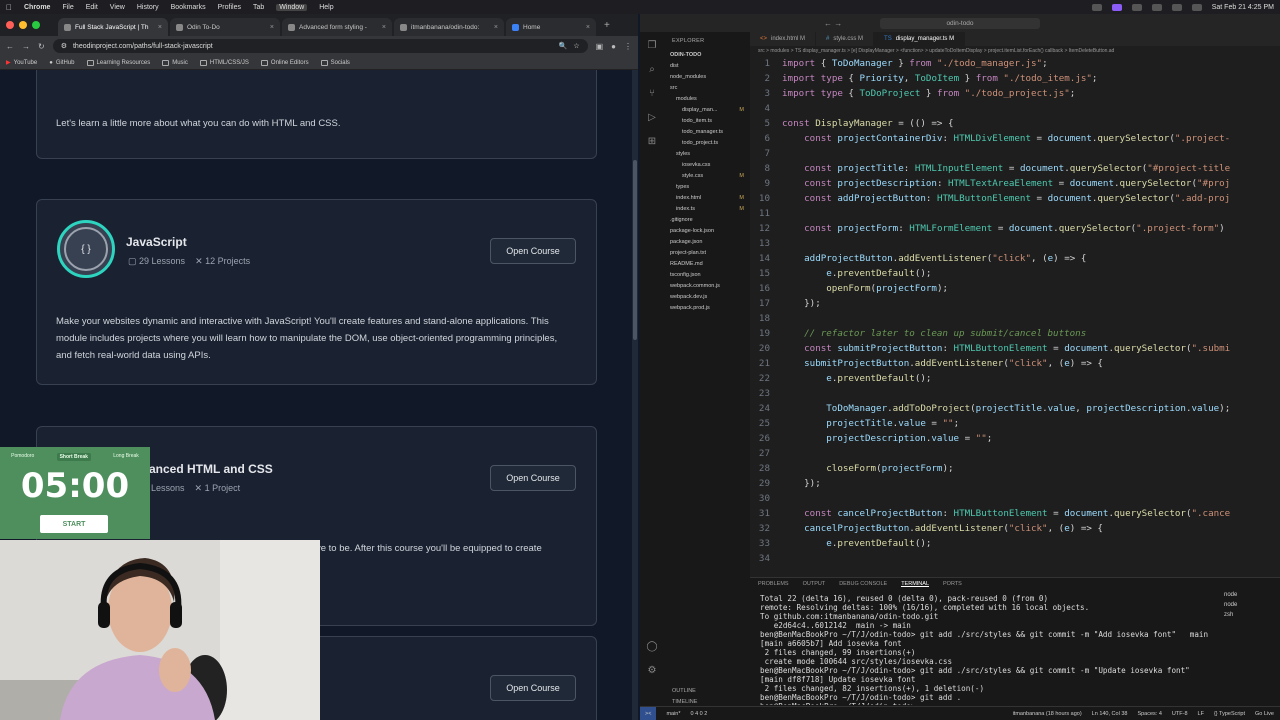 The height and width of the screenshot is (720, 1280). Describe the element at coordinates (292, 7) in the screenshot. I see `menu-window: Window` at that location.